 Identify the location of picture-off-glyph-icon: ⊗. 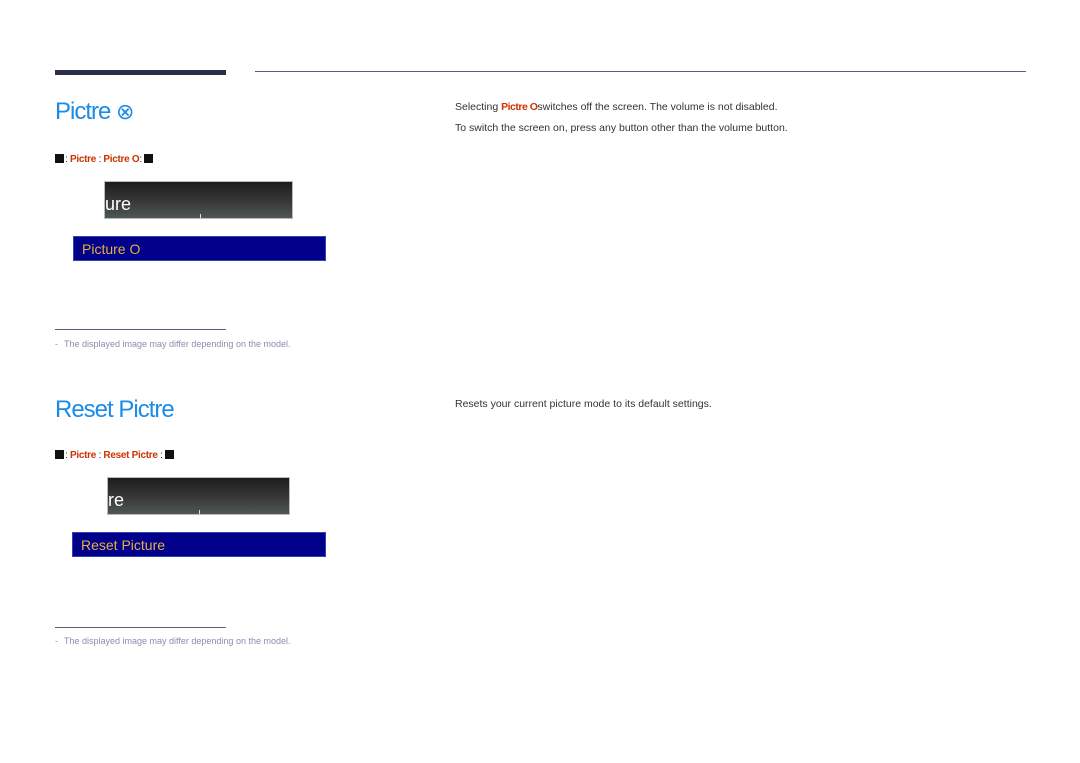
(125, 111).